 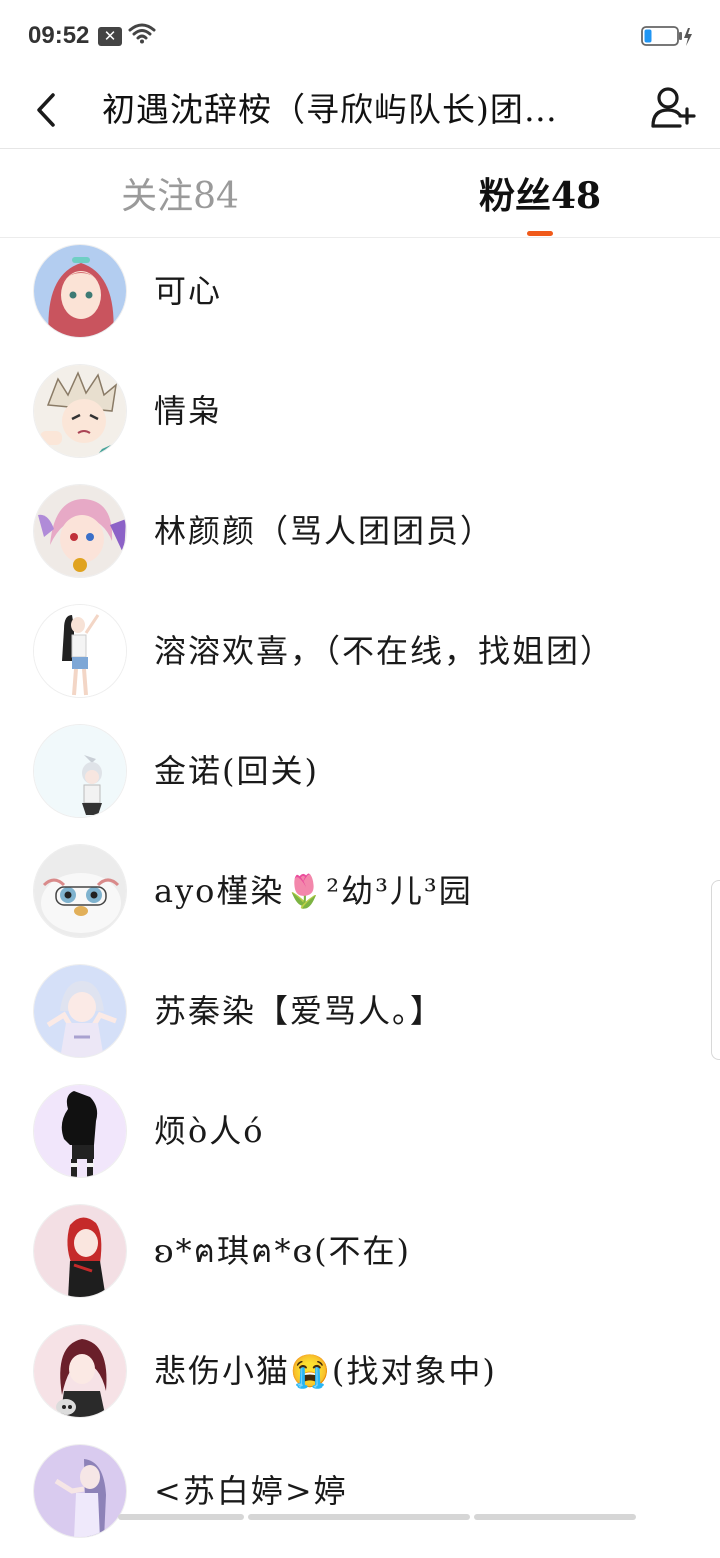 What do you see at coordinates (251, 1491) in the screenshot?
I see `follower-name: <苏白婷>婷` at bounding box center [251, 1491].